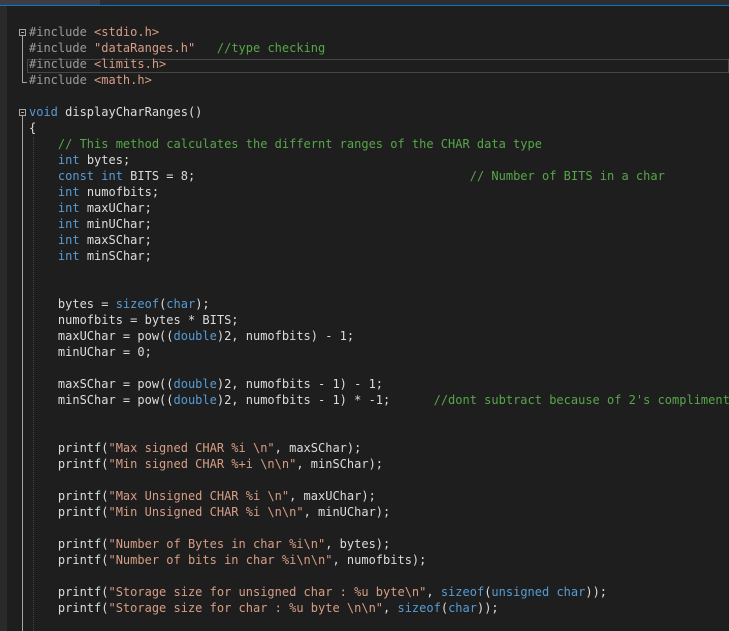  I want to click on code-token-txt: );, so click(202, 304).